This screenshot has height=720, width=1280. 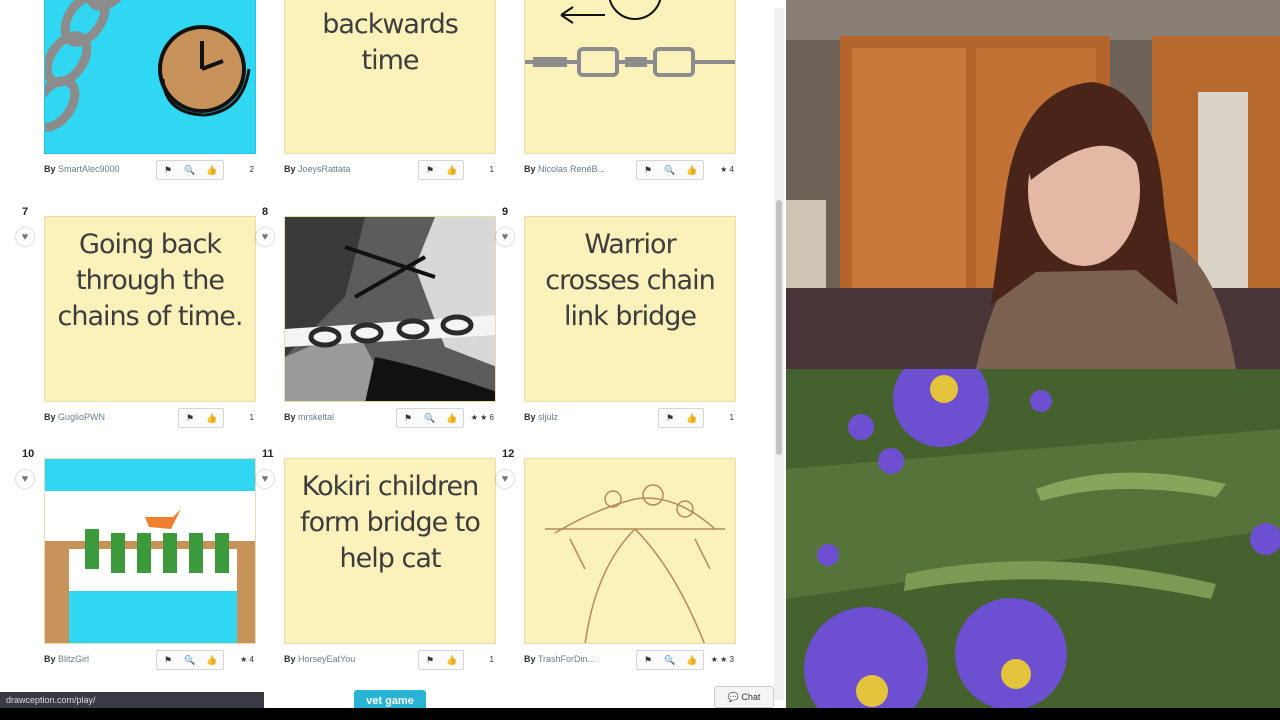 What do you see at coordinates (630, 309) in the screenshot?
I see `caption-panel: Warrior crosses chain link bridge` at bounding box center [630, 309].